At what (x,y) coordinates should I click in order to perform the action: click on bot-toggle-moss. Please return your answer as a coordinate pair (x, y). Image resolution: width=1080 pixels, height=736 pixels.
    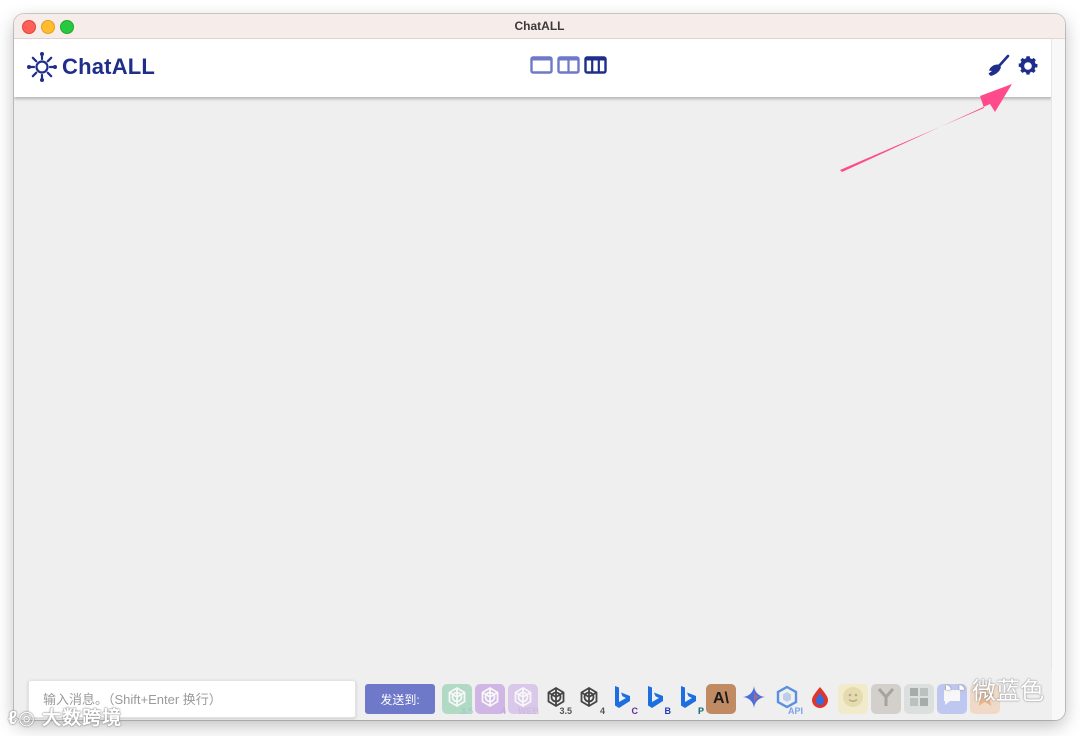
    Looking at the image, I should click on (886, 699).